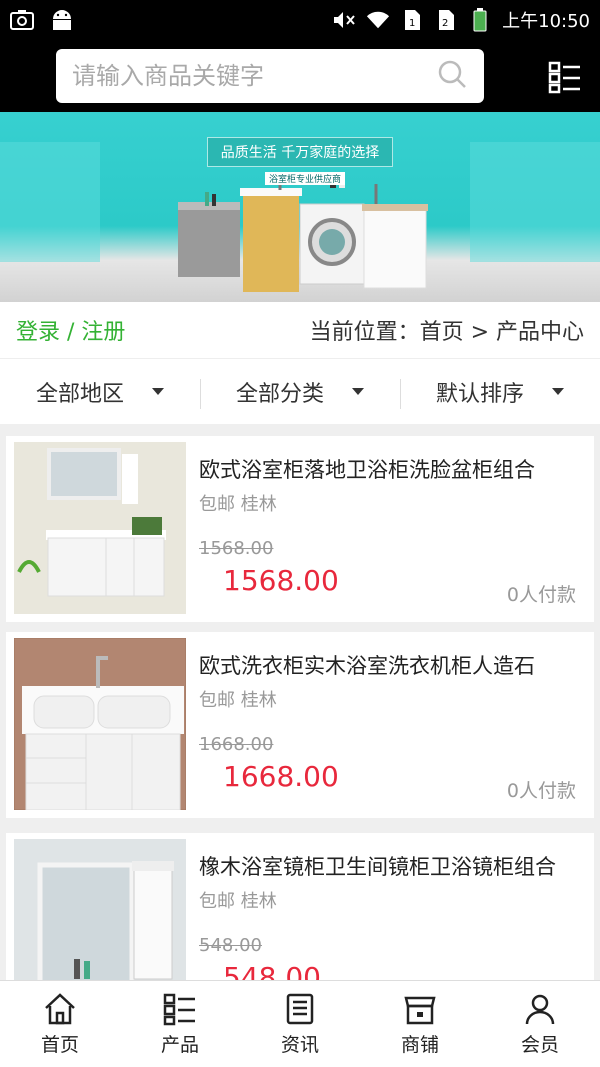 The image size is (600, 1067). What do you see at coordinates (565, 77) in the screenshot?
I see `category-menu-icon` at bounding box center [565, 77].